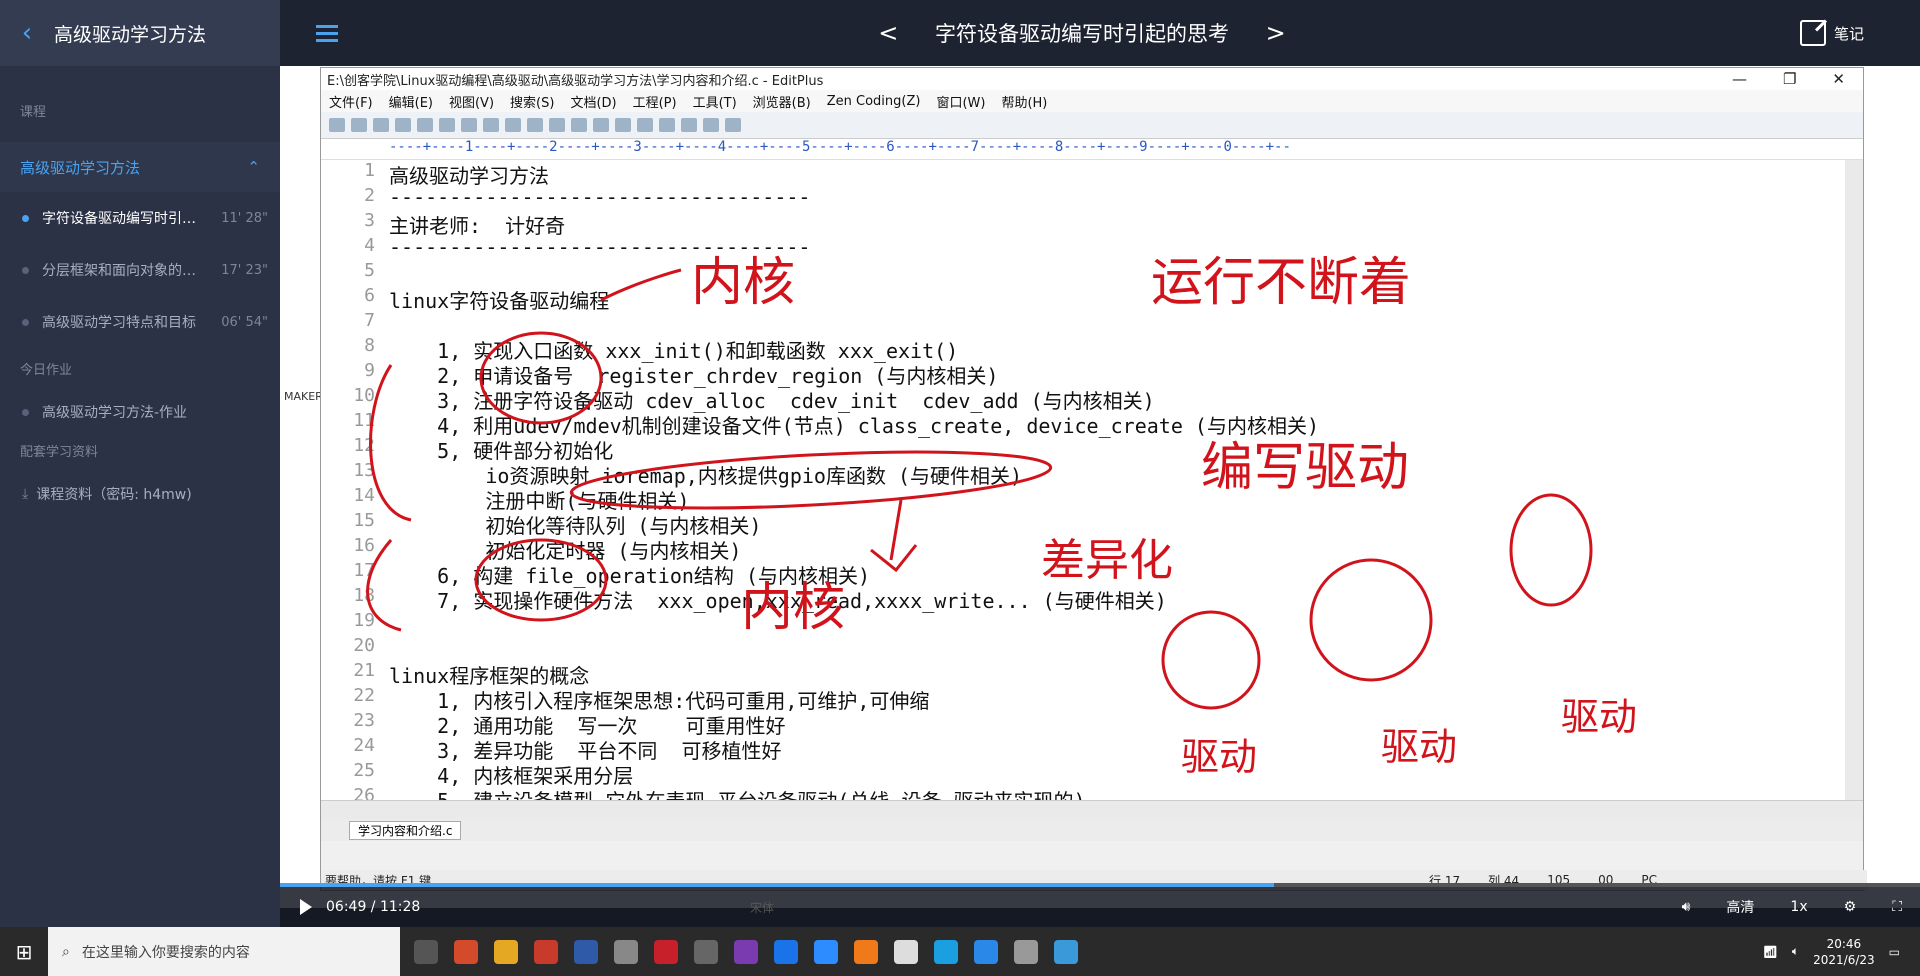 Image resolution: width=1920 pixels, height=976 pixels. Describe the element at coordinates (224, 951) in the screenshot. I see `taskbar-search: ⌕ 在这里输入你要搜索的内容` at that location.